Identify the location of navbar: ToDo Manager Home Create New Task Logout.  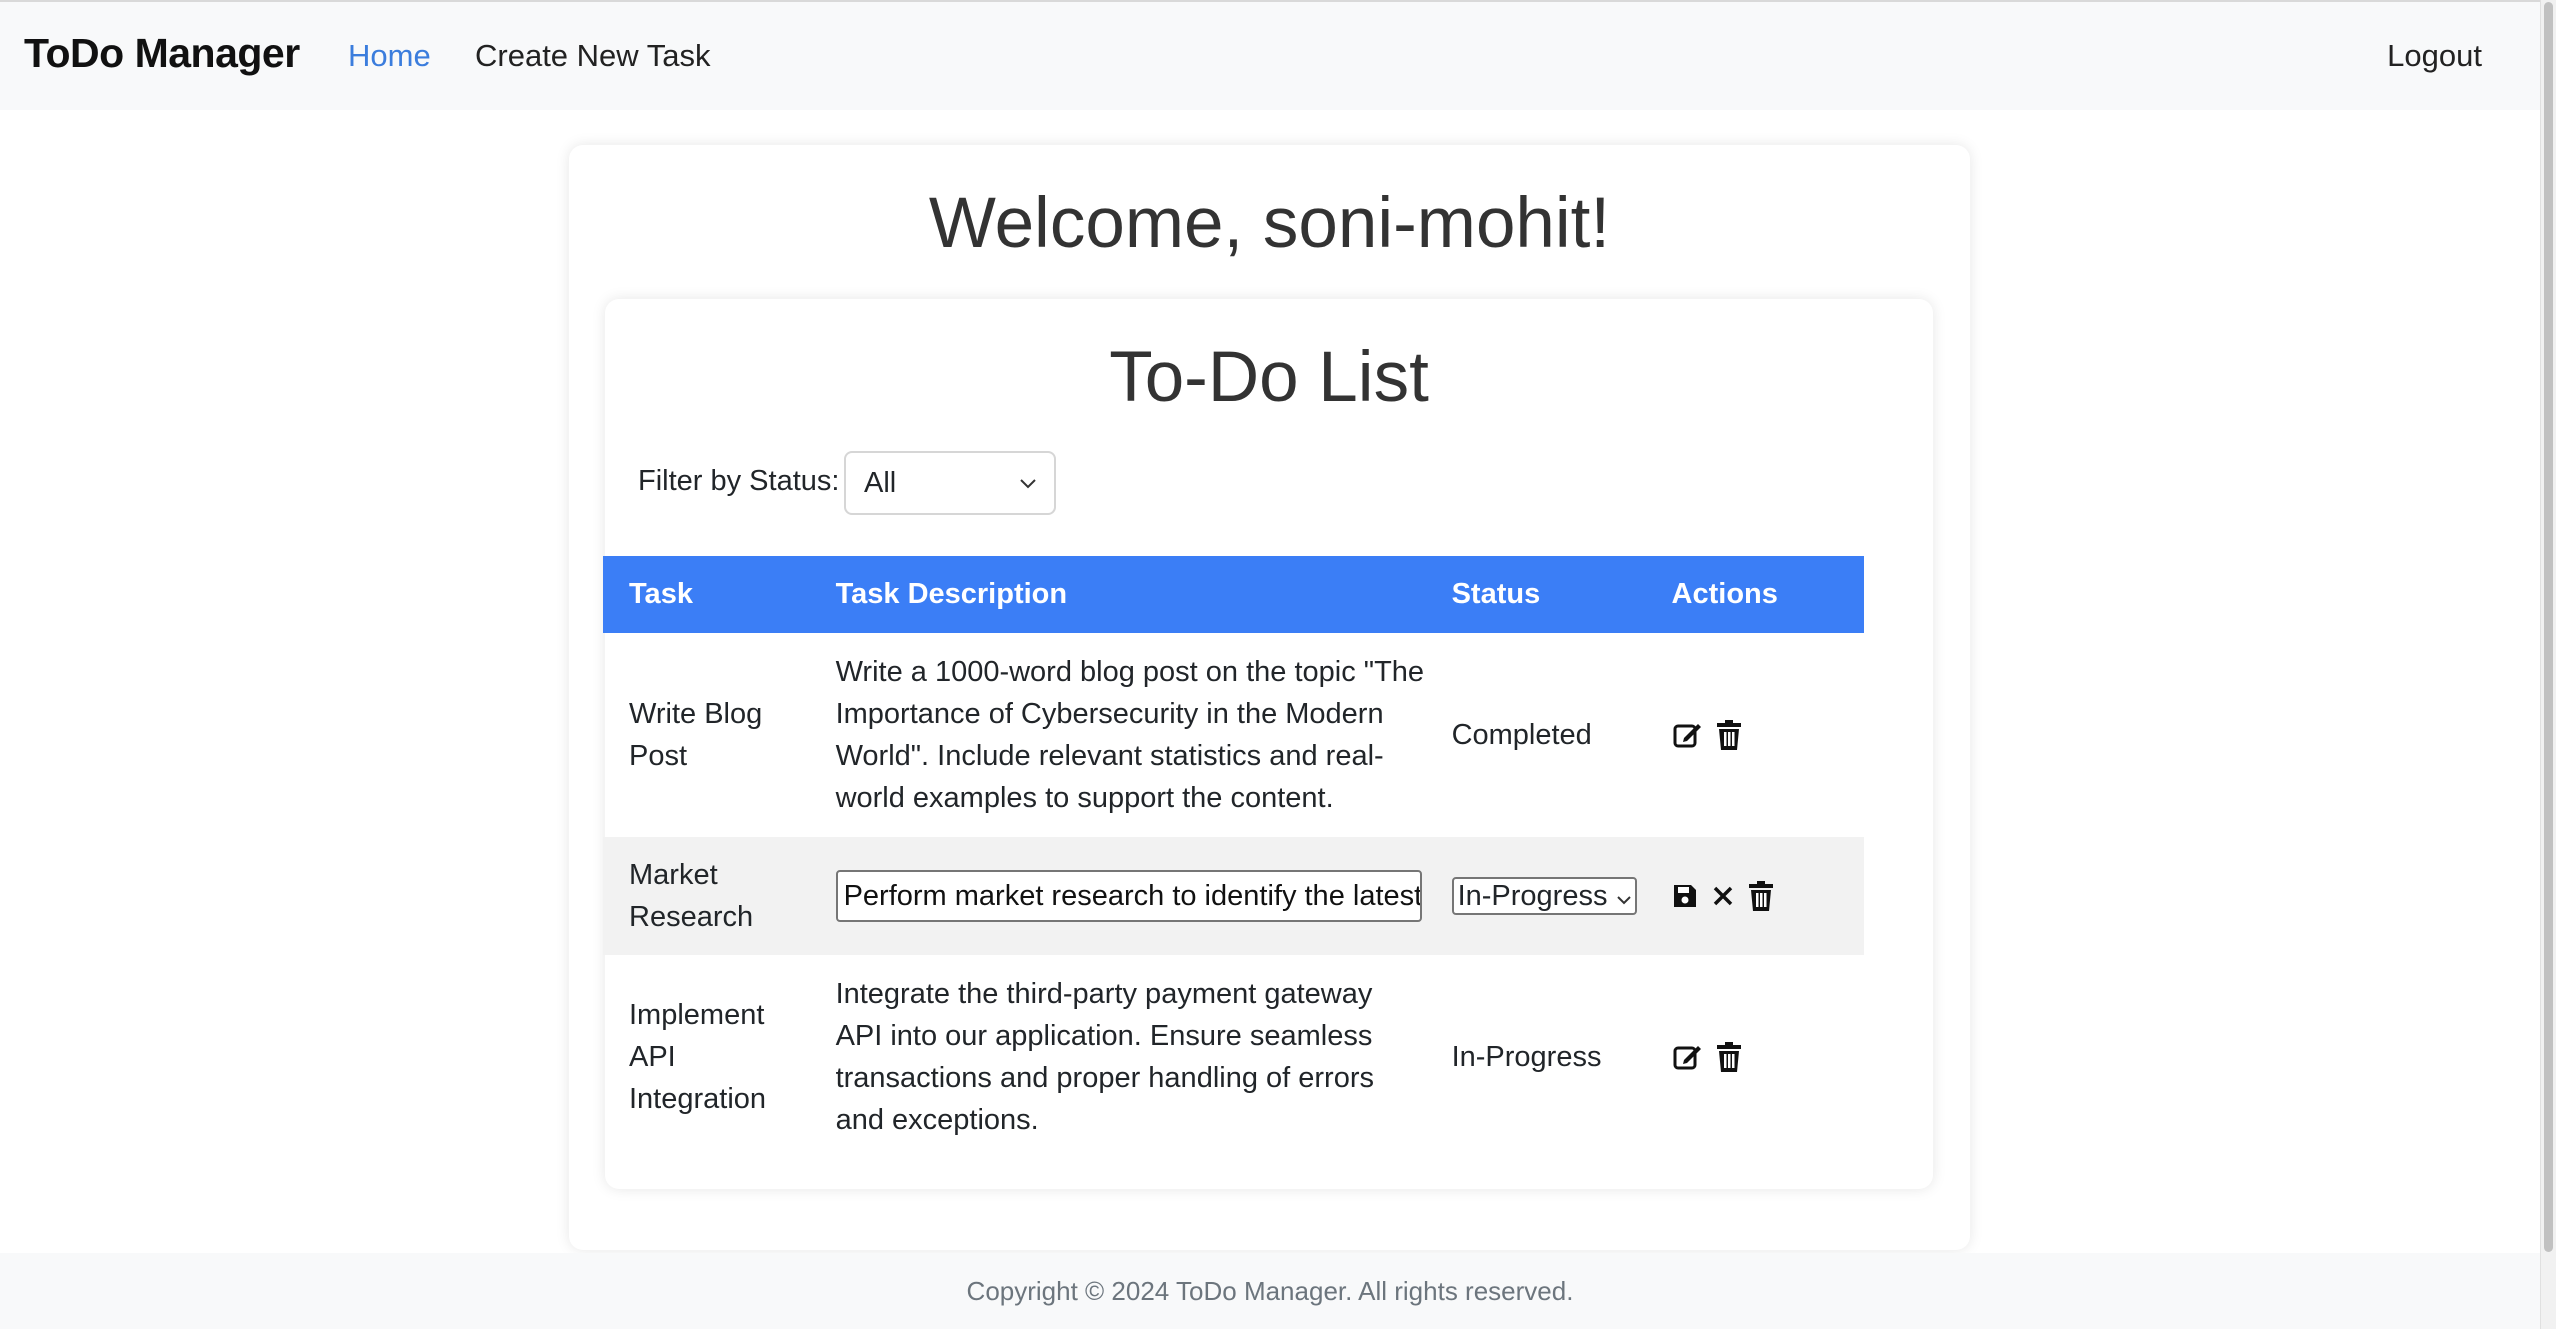
(1270, 55).